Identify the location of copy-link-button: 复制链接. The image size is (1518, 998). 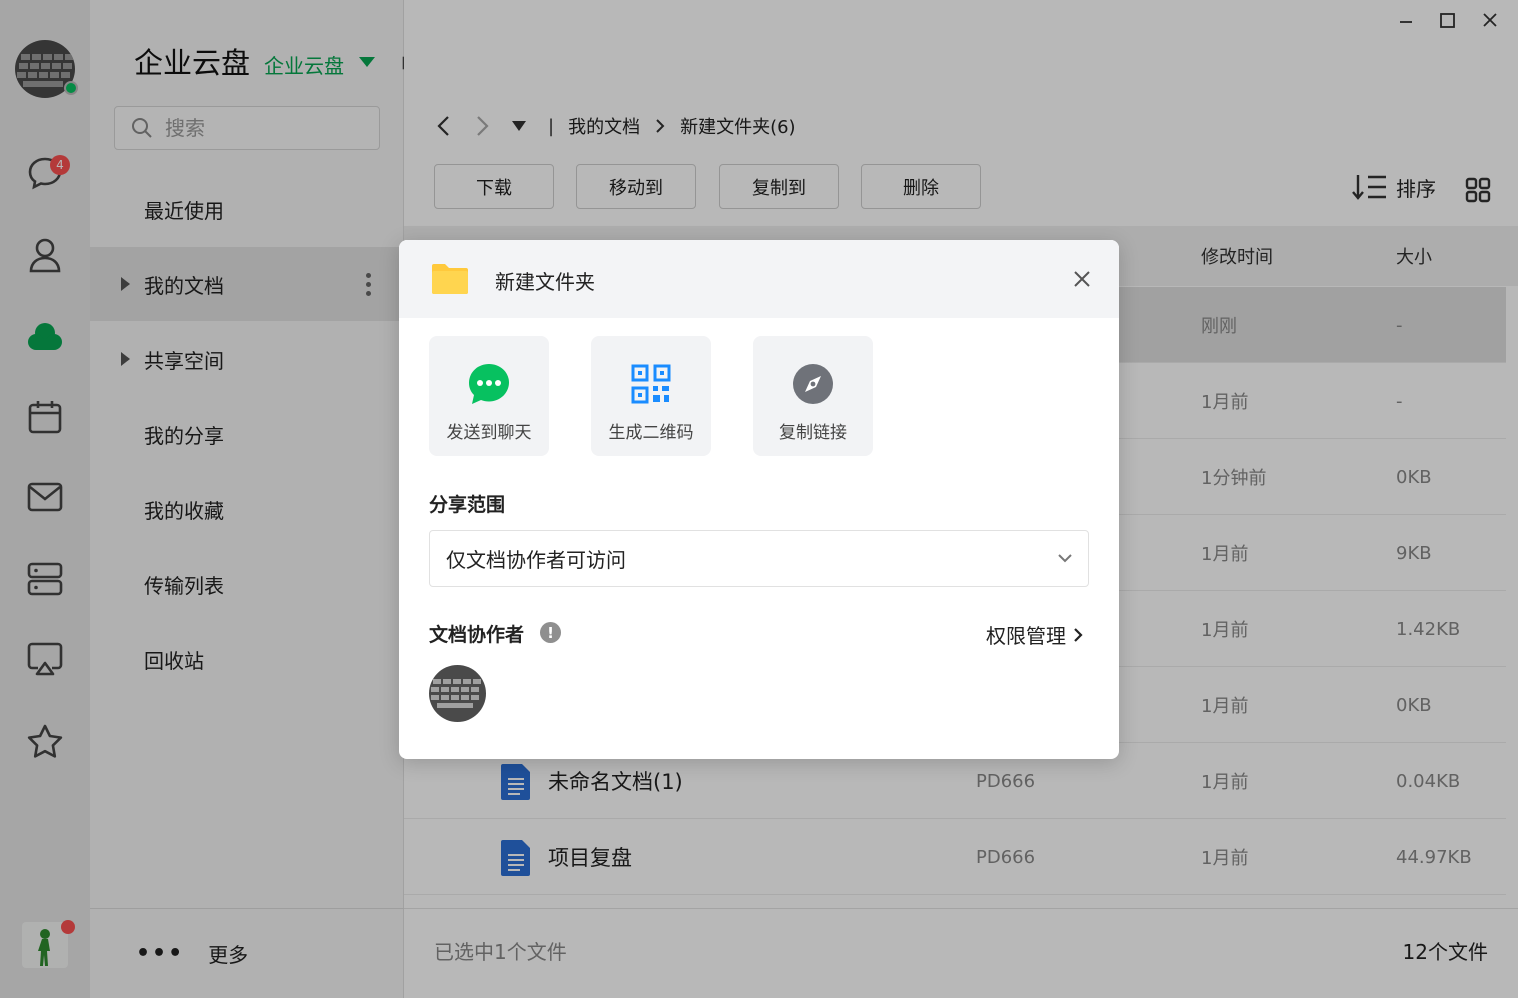
(813, 396).